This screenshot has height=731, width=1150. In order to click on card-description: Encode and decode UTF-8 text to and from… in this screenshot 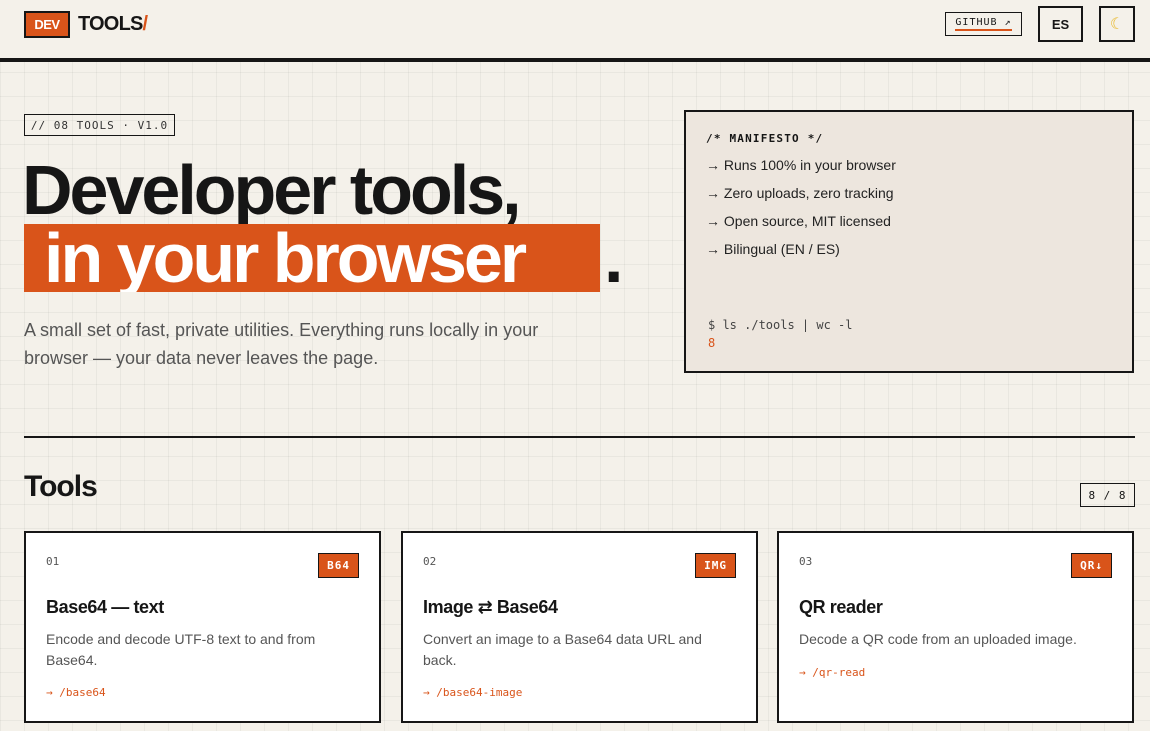, I will do `click(181, 649)`.